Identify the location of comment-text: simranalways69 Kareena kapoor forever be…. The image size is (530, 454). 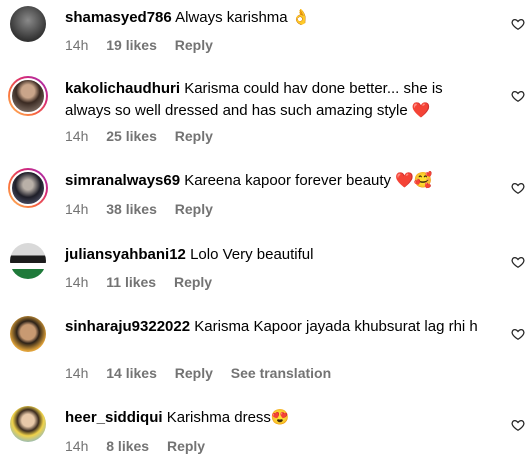
(275, 181).